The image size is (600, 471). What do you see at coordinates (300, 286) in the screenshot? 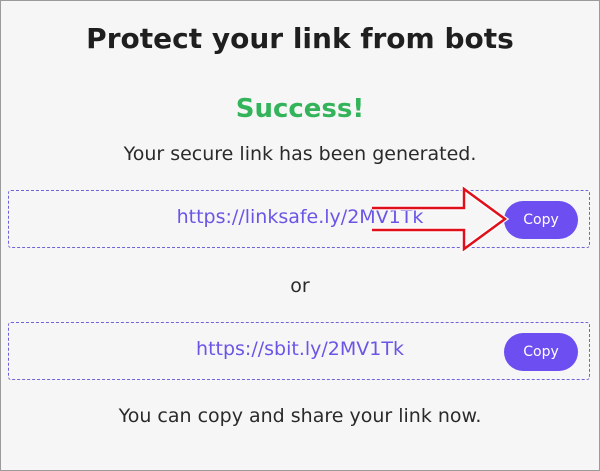
I see `or-separator: or` at bounding box center [300, 286].